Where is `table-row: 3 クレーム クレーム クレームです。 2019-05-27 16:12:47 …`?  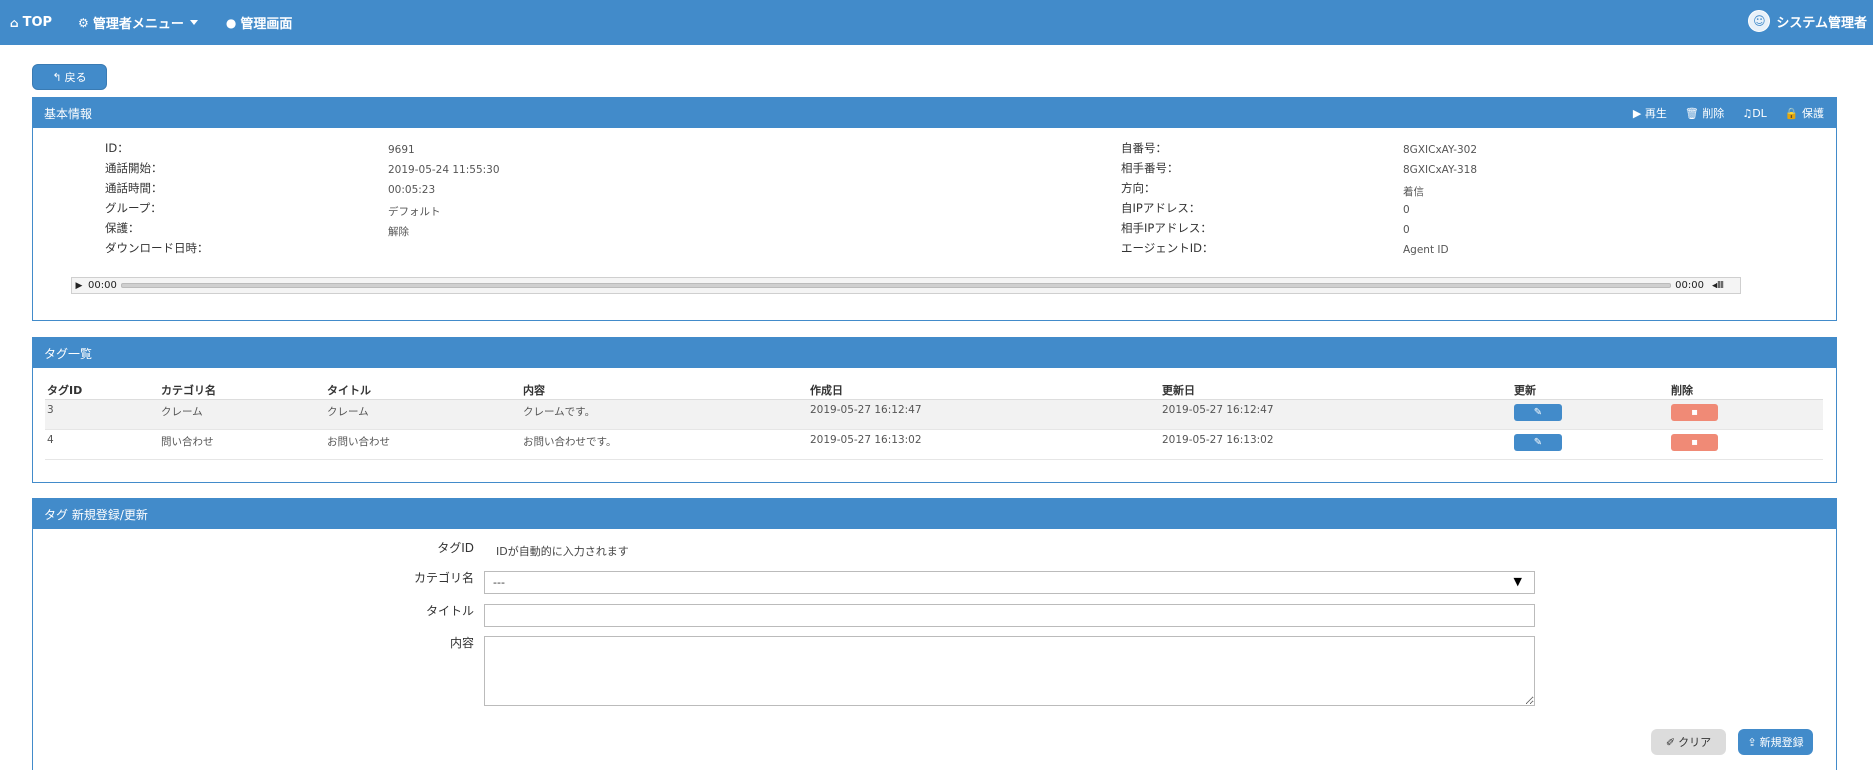
table-row: 3 クレーム クレーム クレームです。 2019-05-27 16:12:47 … is located at coordinates (934, 414).